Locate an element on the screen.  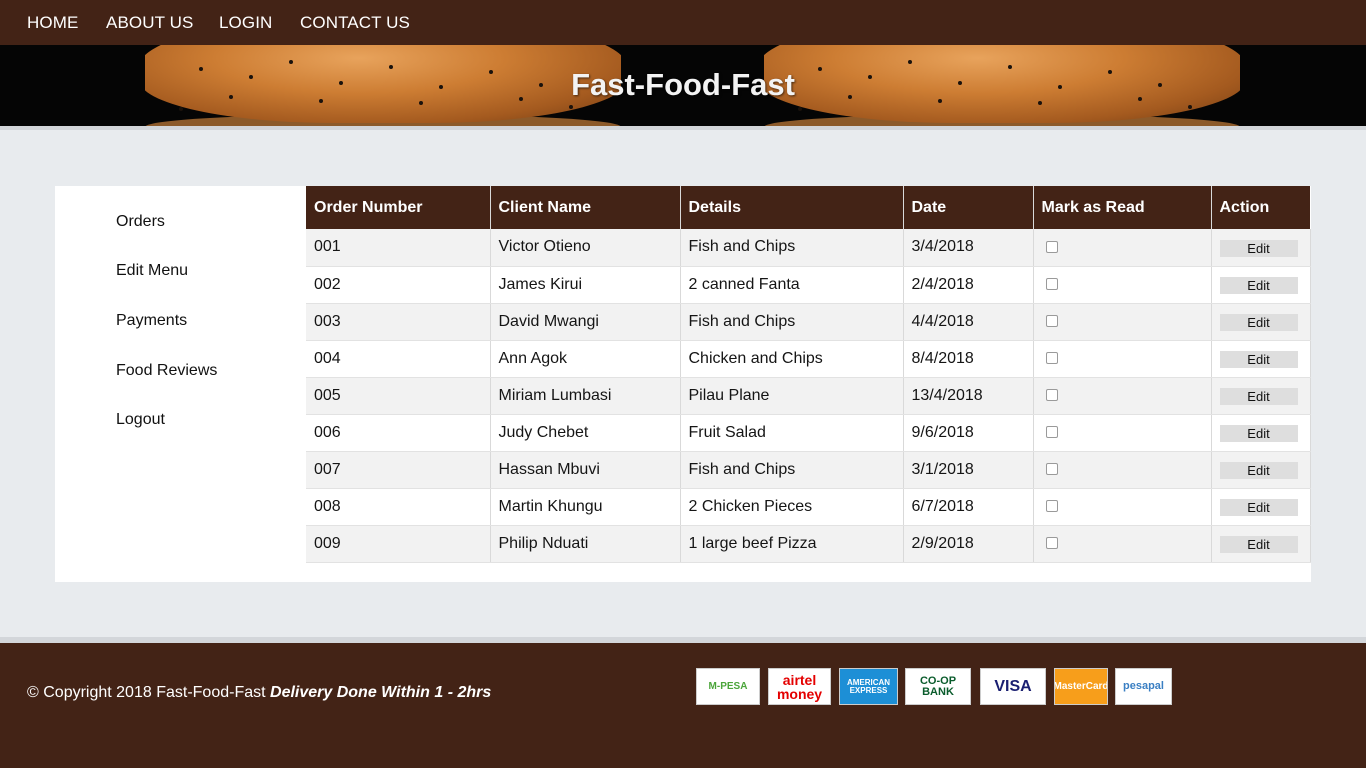
date-cell: 2/9/2018 is located at coordinates (968, 544).